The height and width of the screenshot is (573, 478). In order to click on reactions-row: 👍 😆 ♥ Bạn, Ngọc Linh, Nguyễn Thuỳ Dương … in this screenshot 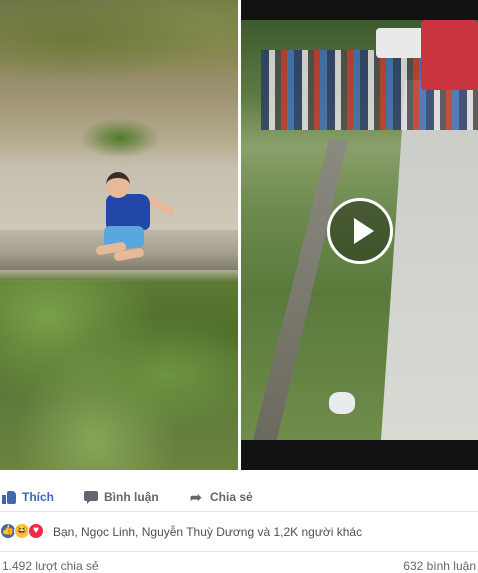, I will do `click(239, 532)`.